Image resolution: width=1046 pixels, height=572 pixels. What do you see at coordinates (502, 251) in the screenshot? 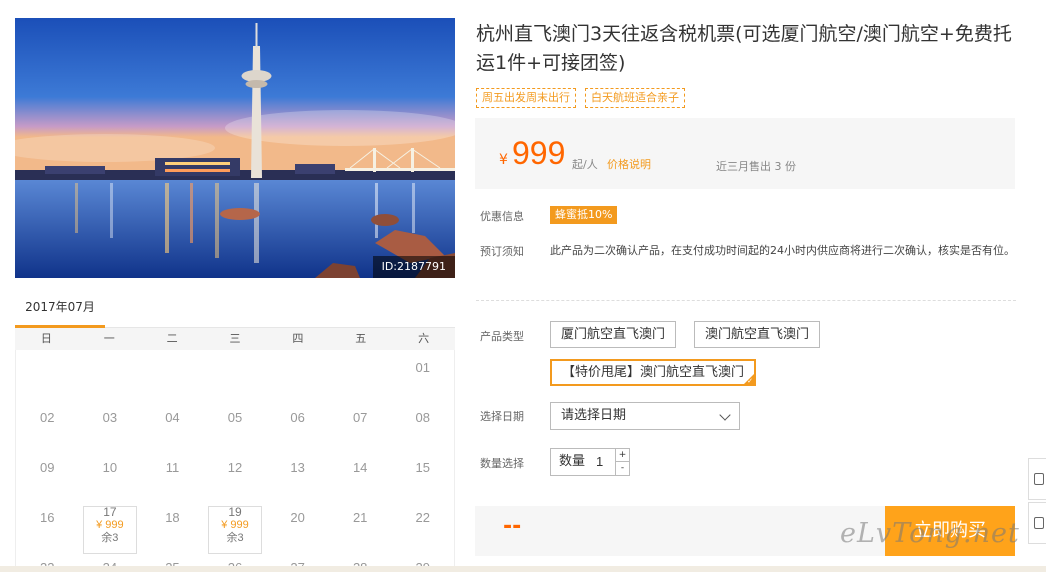
I see `notice-label: 预订须知` at bounding box center [502, 251].